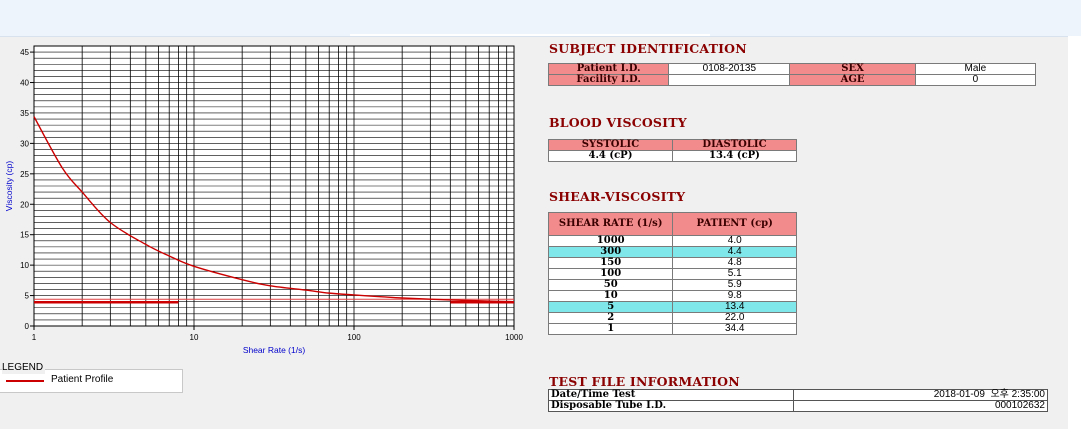  What do you see at coordinates (671, 406) in the screenshot?
I see `disposable-tube-label: Disposable Tube I.D.` at bounding box center [671, 406].